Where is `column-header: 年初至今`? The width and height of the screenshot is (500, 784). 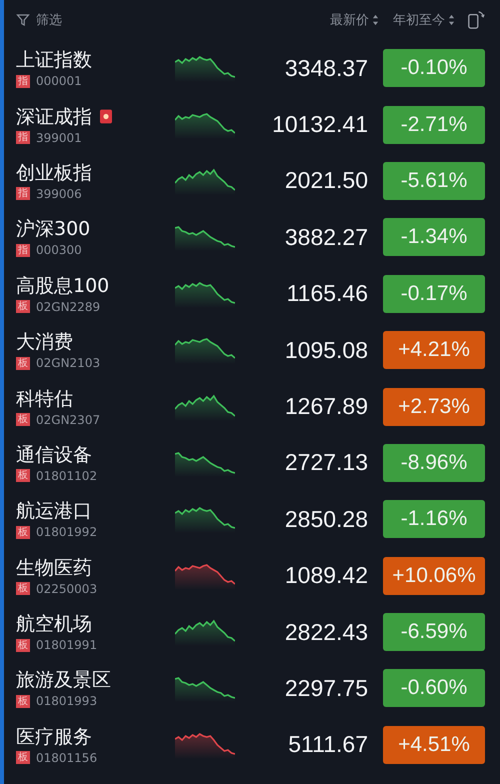
column-header: 年初至今 is located at coordinates (419, 20).